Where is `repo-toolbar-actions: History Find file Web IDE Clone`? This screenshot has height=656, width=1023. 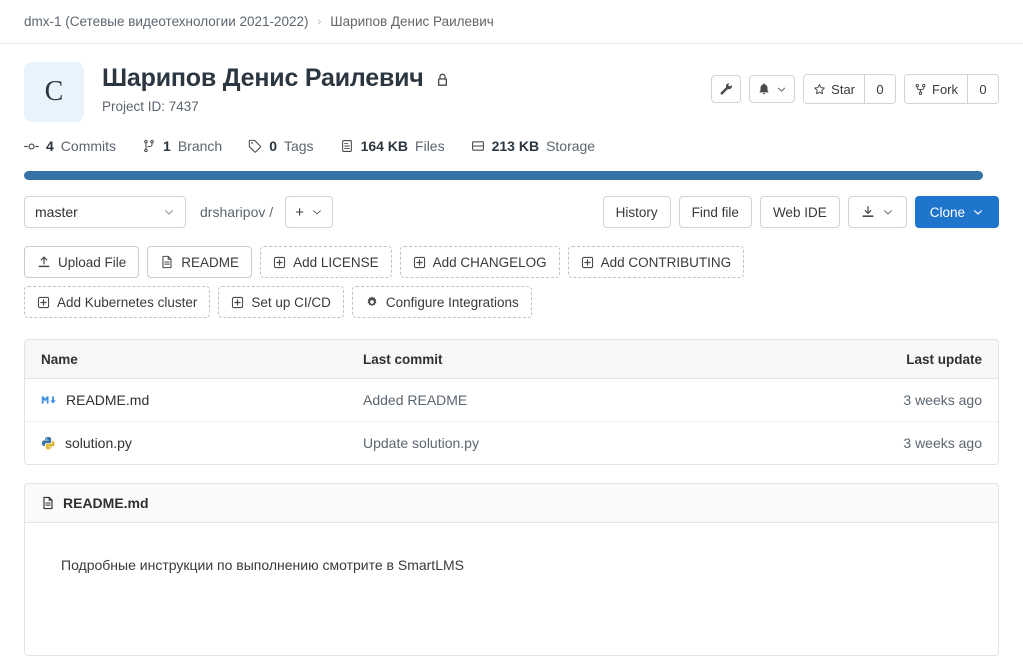
repo-toolbar-actions: History Find file Web IDE Clone is located at coordinates (800, 212).